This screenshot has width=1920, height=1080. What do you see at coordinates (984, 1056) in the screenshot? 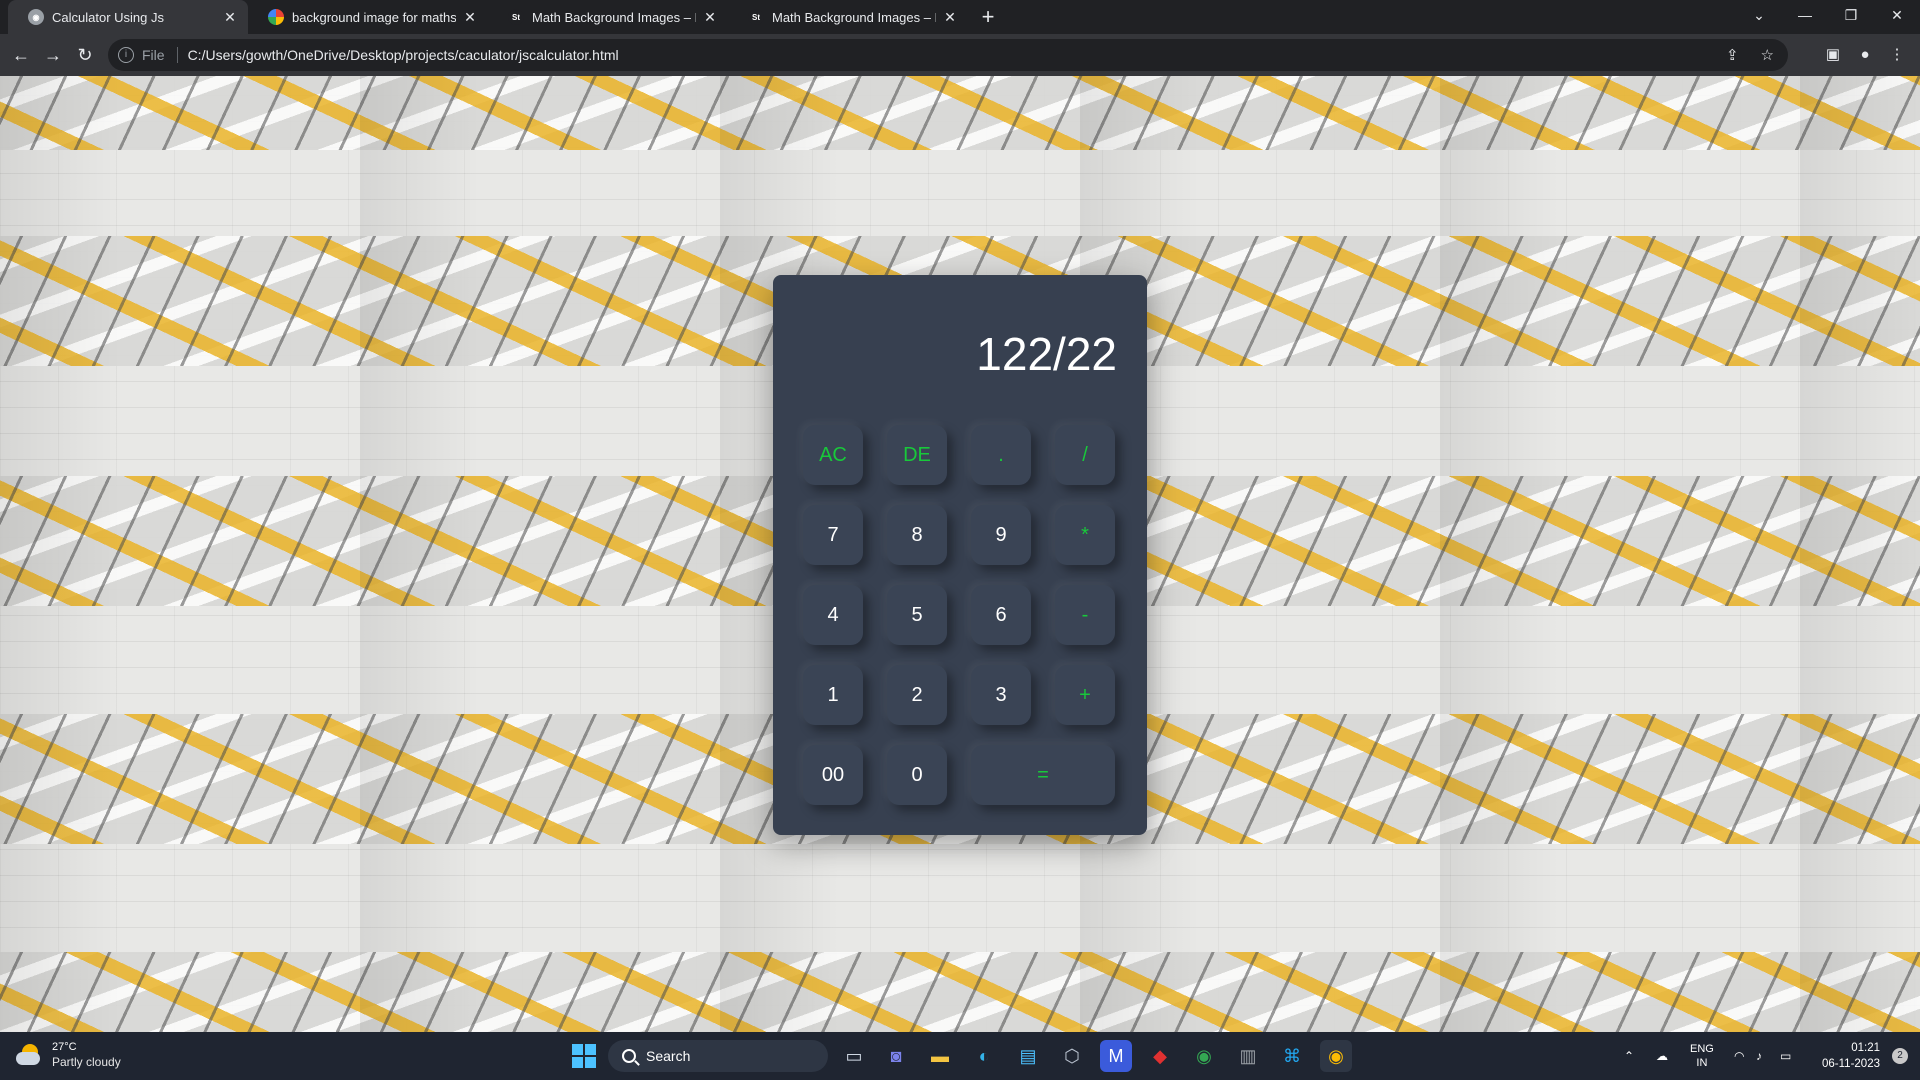
I see `edge-icon: ◐` at bounding box center [984, 1056].